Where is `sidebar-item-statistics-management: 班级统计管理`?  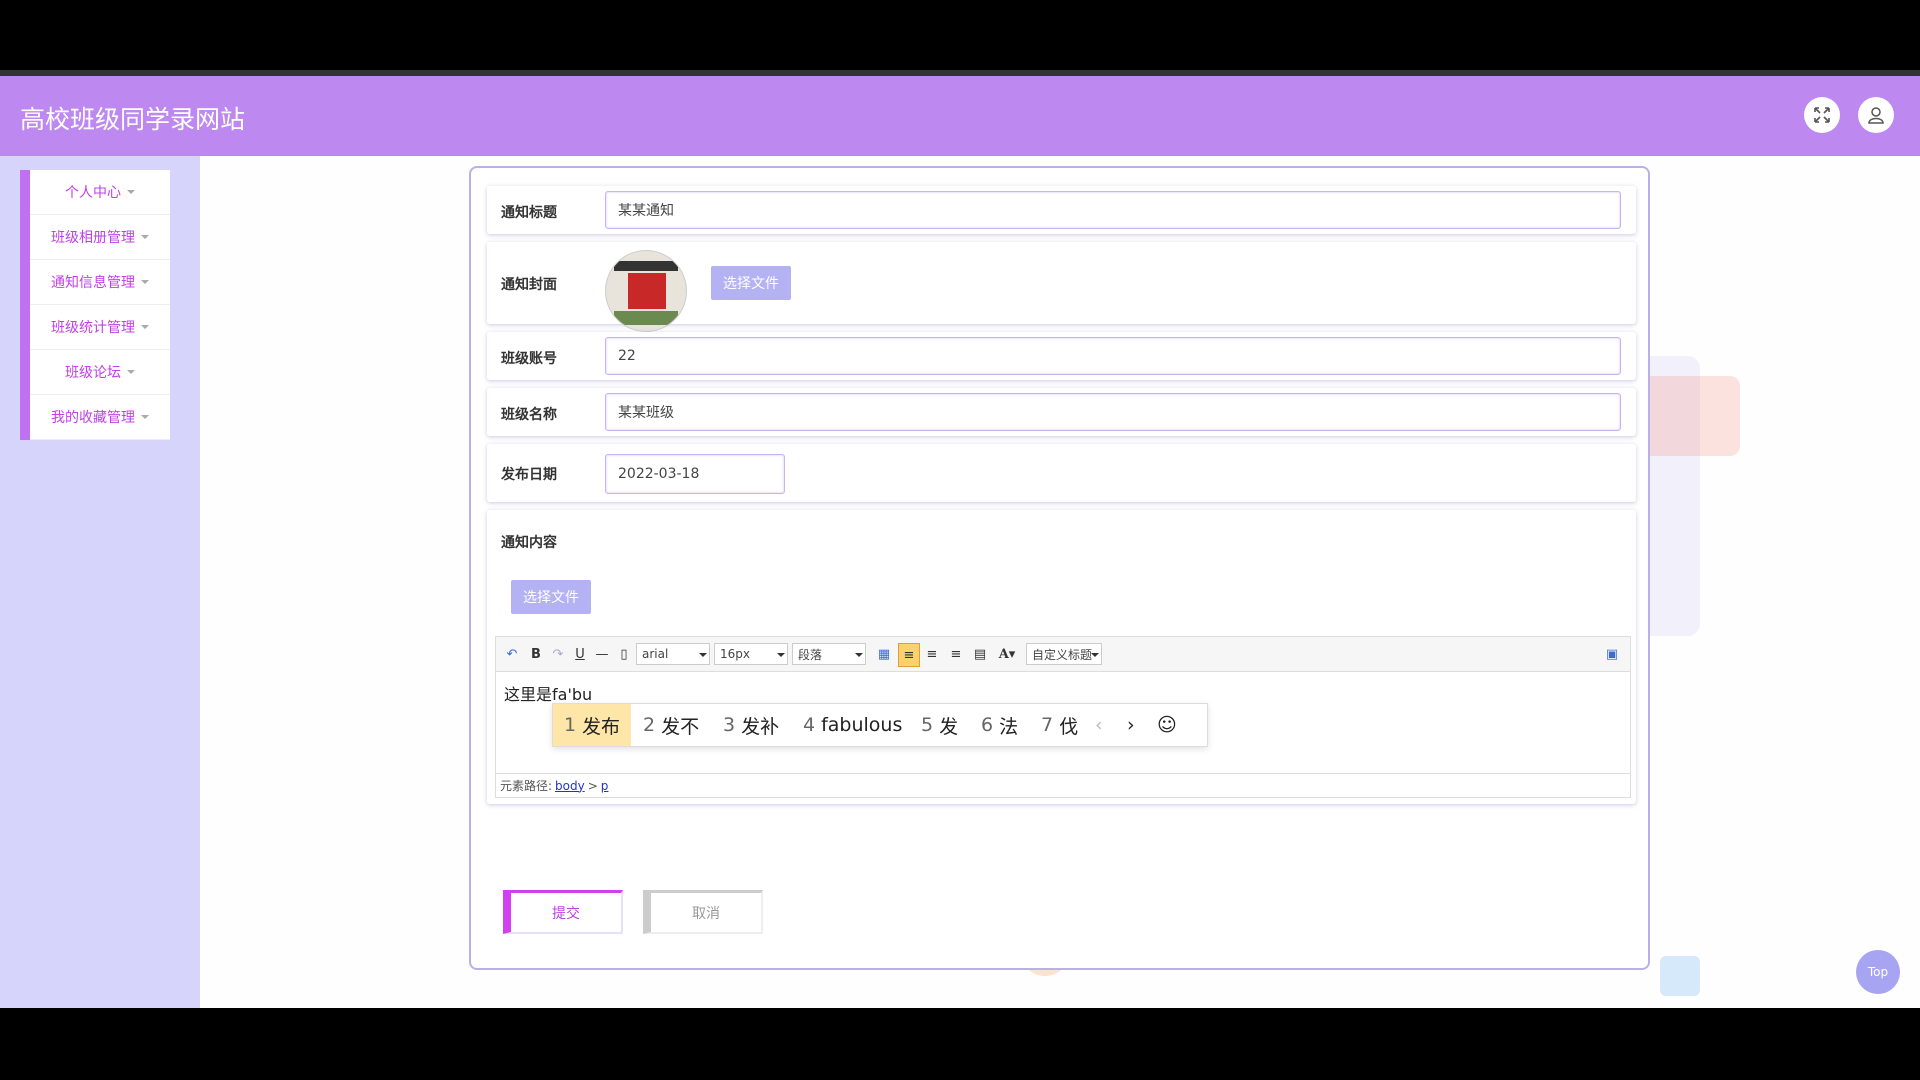
sidebar-item-statistics-management: 班级统计管理 is located at coordinates (100, 327).